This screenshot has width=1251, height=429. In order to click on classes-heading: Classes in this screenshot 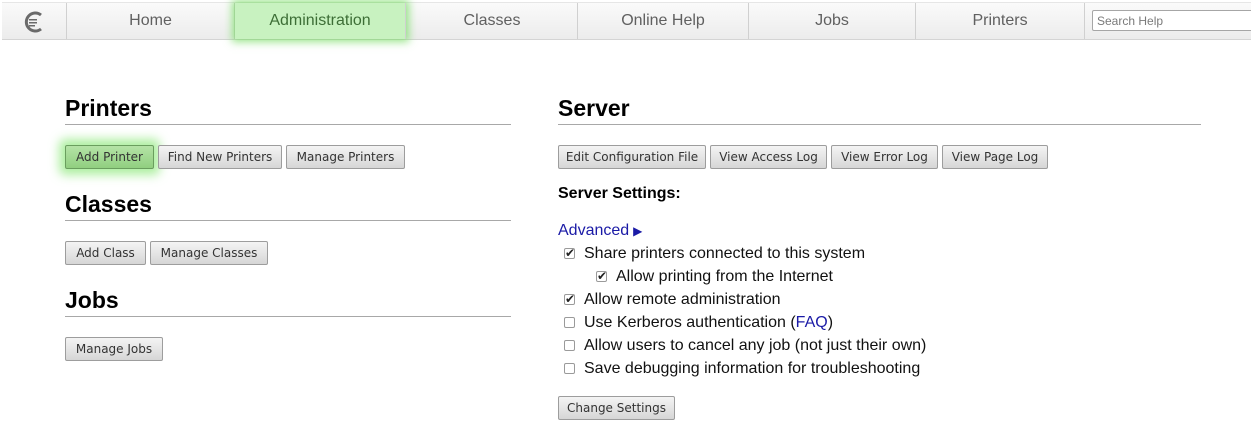, I will do `click(108, 204)`.